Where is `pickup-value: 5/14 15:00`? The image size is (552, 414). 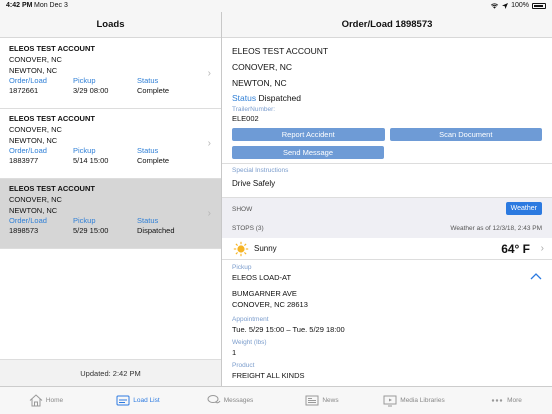
pickup-value: 5/14 15:00 is located at coordinates (91, 160).